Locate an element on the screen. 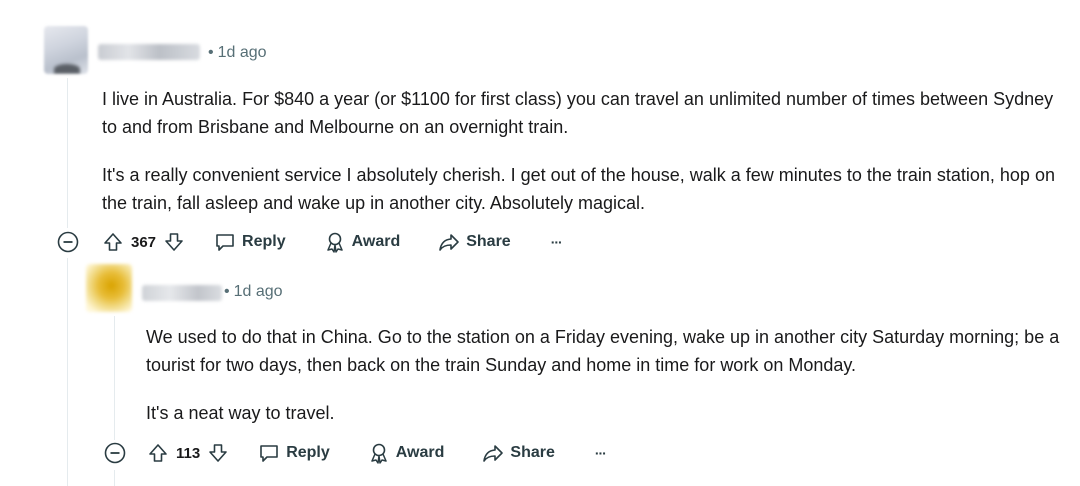 The width and height of the screenshot is (1080, 486). vote-score: 113 is located at coordinates (188, 453).